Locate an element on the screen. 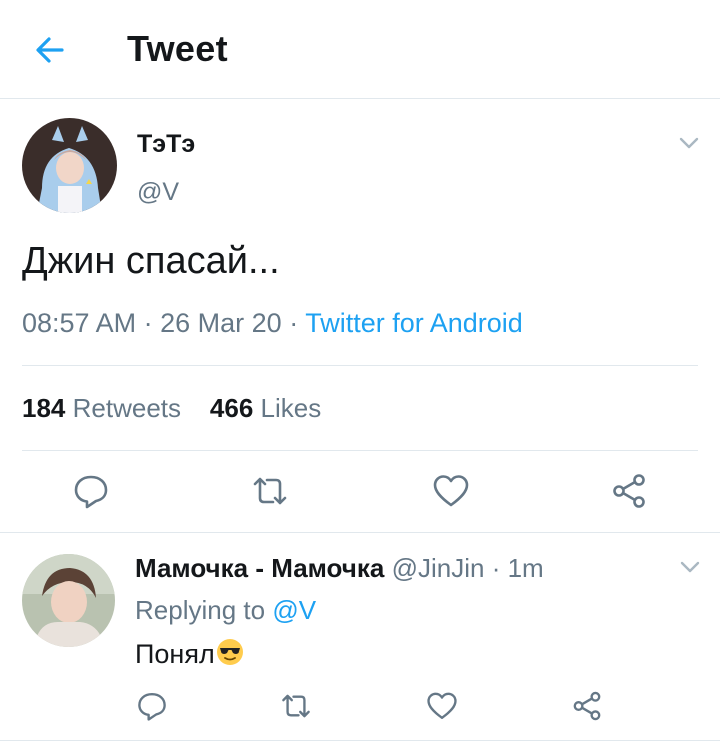 This screenshot has height=752, width=720. author-handle: @V is located at coordinates (158, 192).